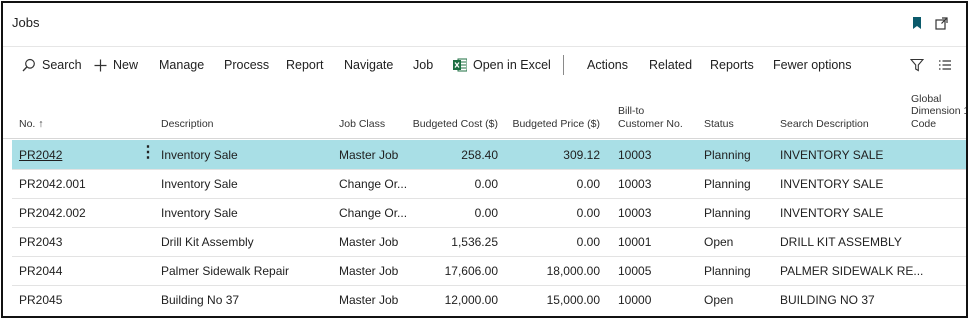  Describe the element at coordinates (484, 46) in the screenshot. I see `title-separator` at that location.